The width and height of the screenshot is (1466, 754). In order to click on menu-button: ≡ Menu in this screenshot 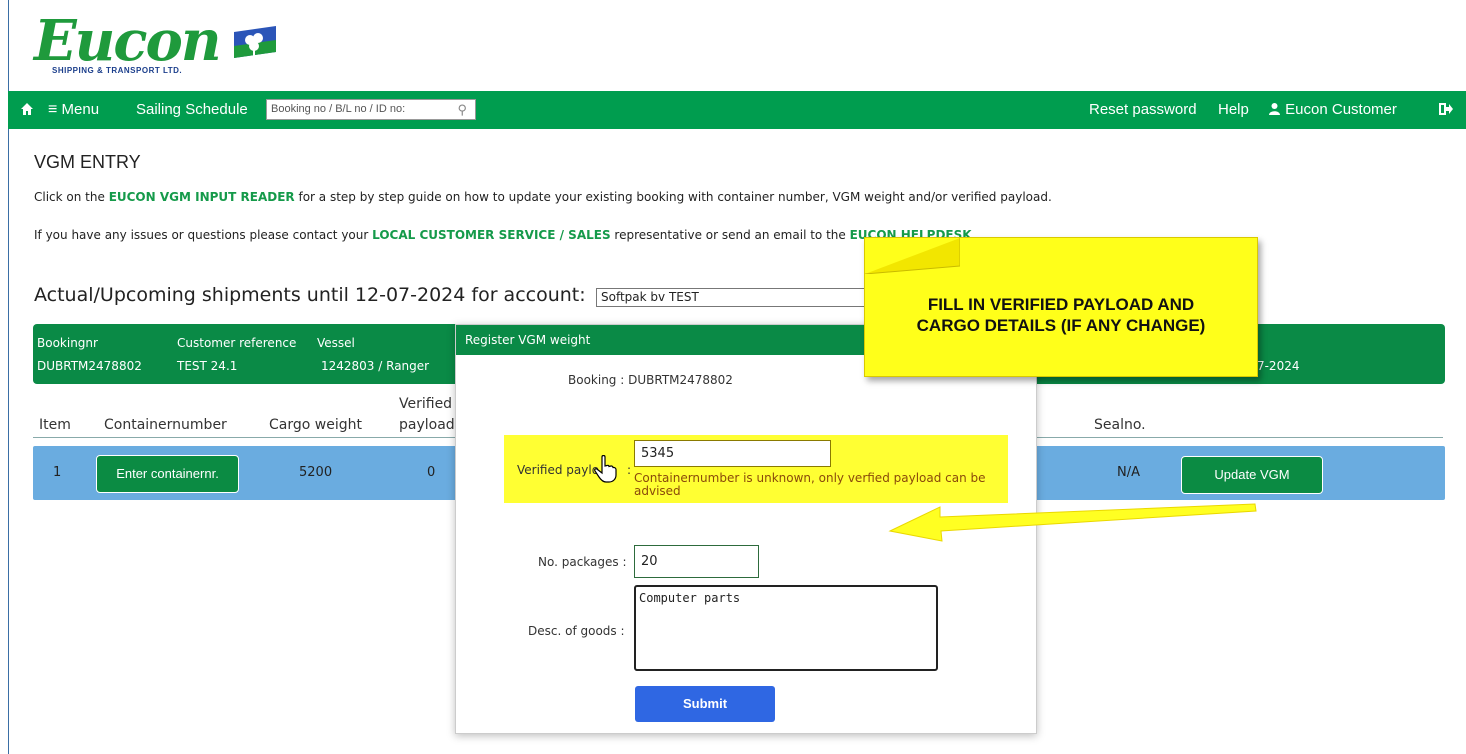, I will do `click(73, 110)`.